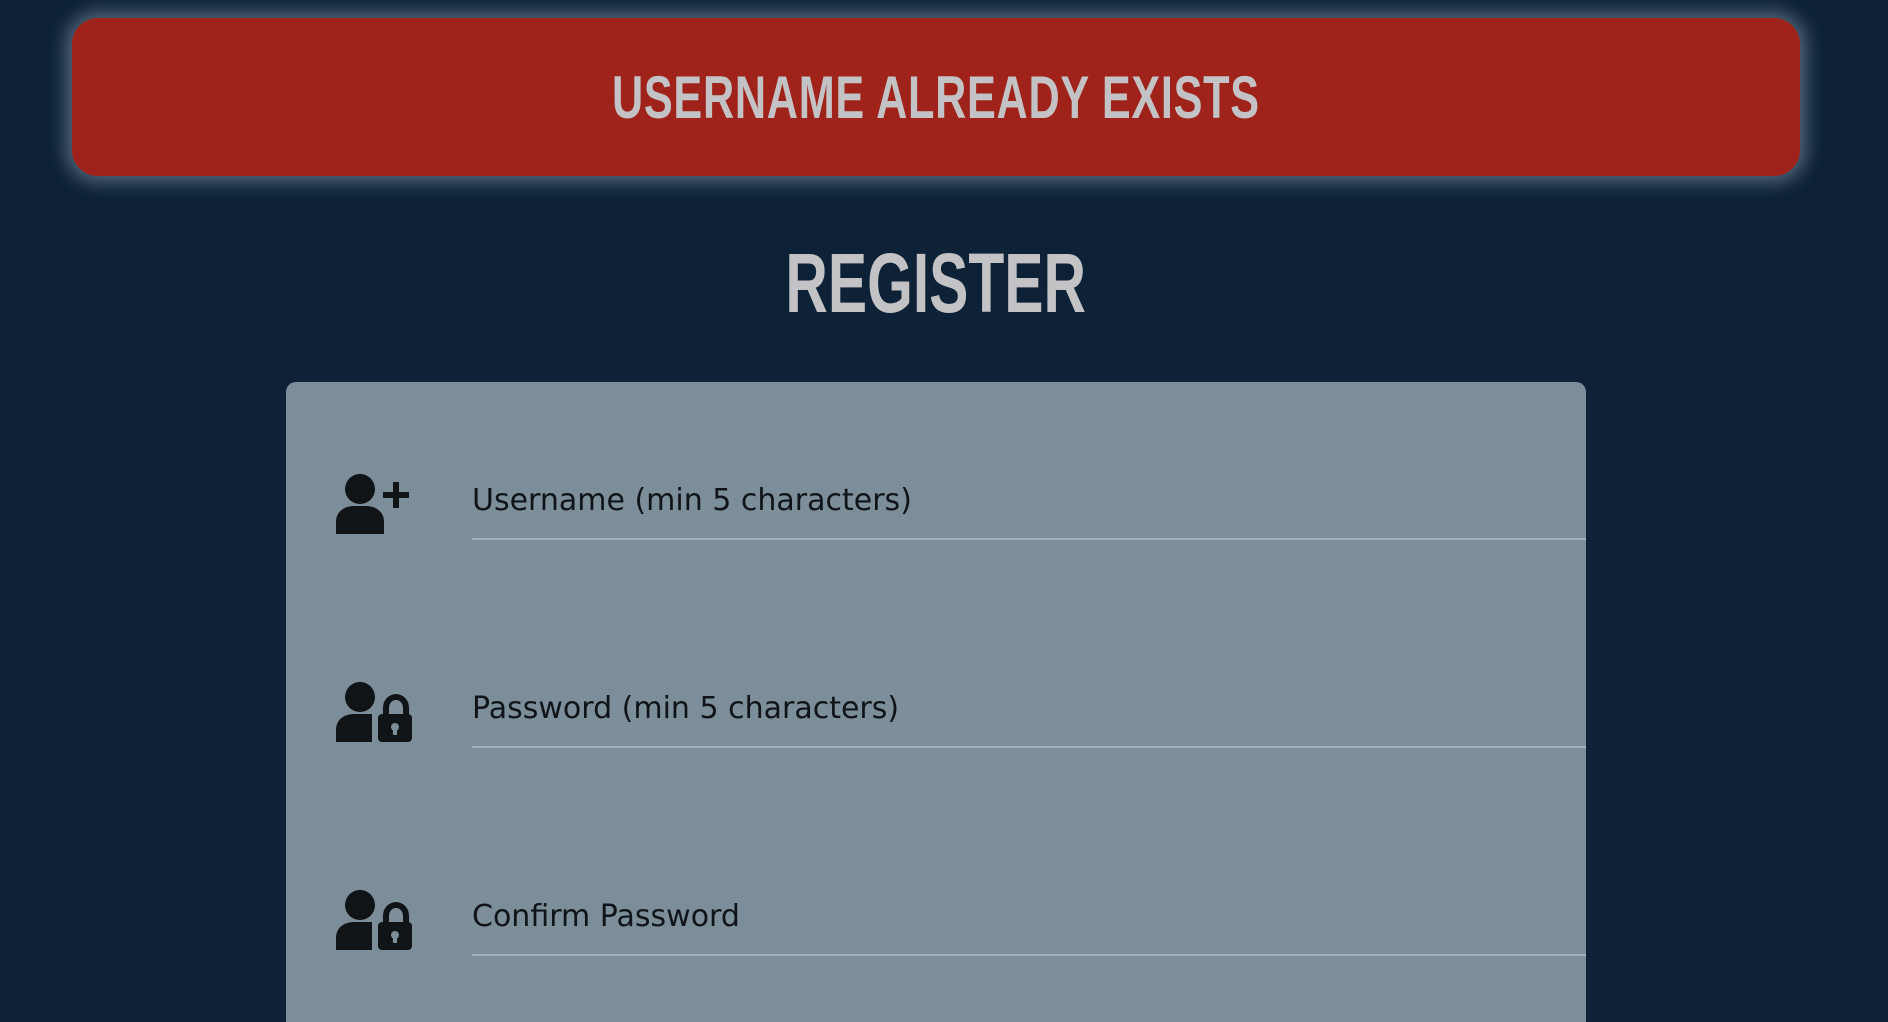  I want to click on password-input-wrapper, so click(1029, 709).